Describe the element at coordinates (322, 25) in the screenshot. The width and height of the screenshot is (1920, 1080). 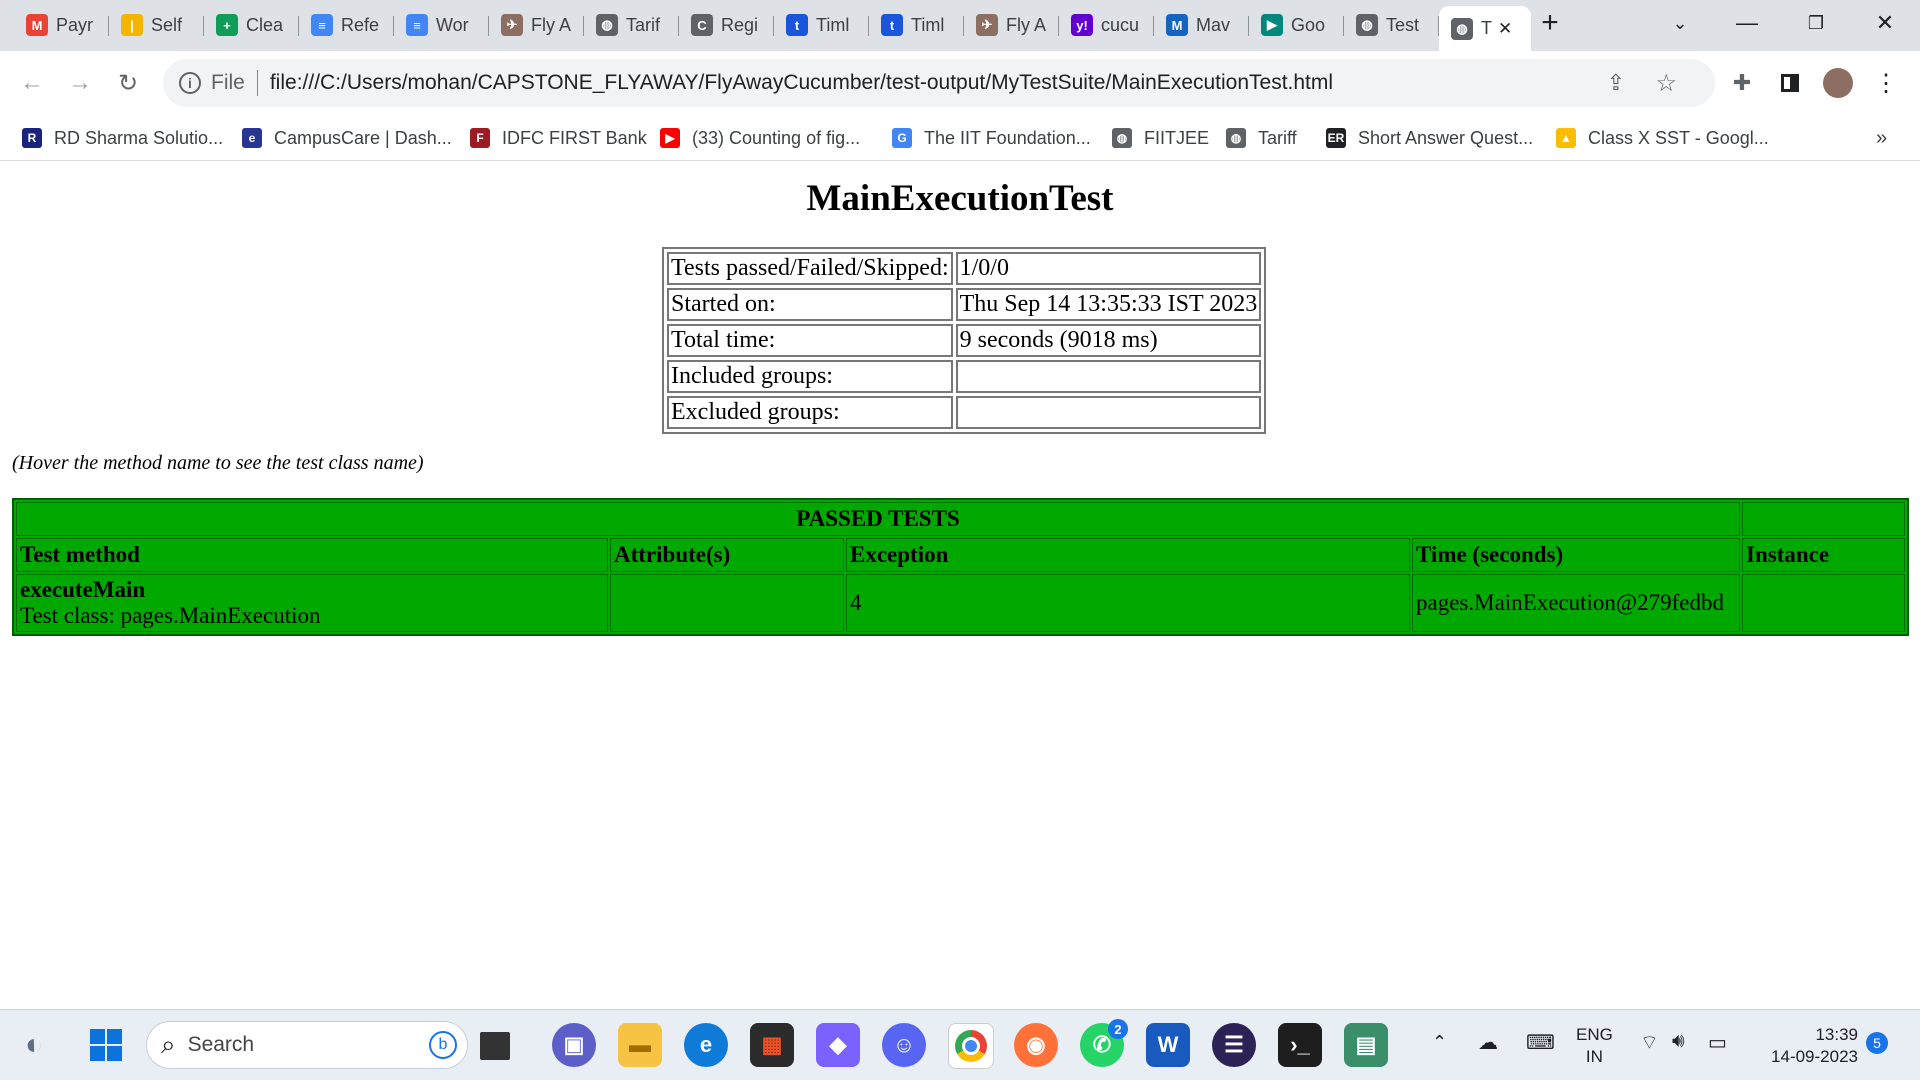
I see `docs-icon: ≡` at that location.